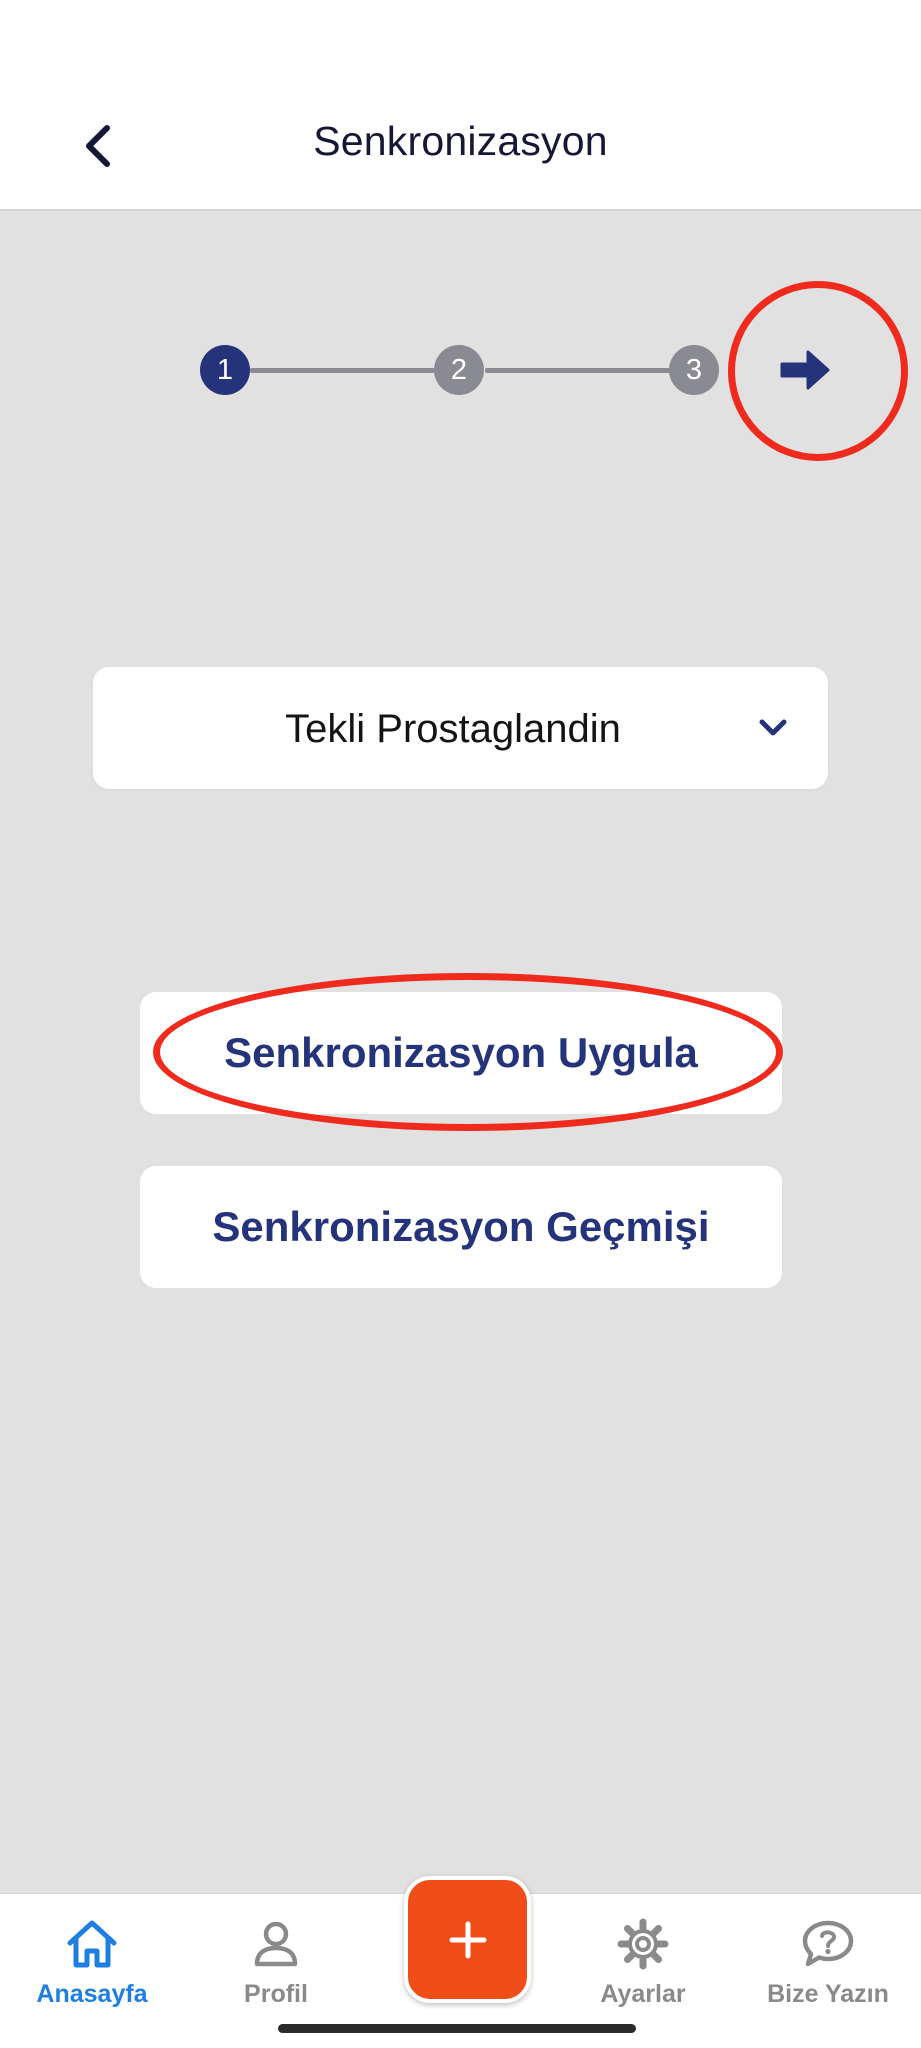 Image resolution: width=921 pixels, height=2048 pixels. Describe the element at coordinates (828, 1944) in the screenshot. I see `question-chat-icon` at that location.